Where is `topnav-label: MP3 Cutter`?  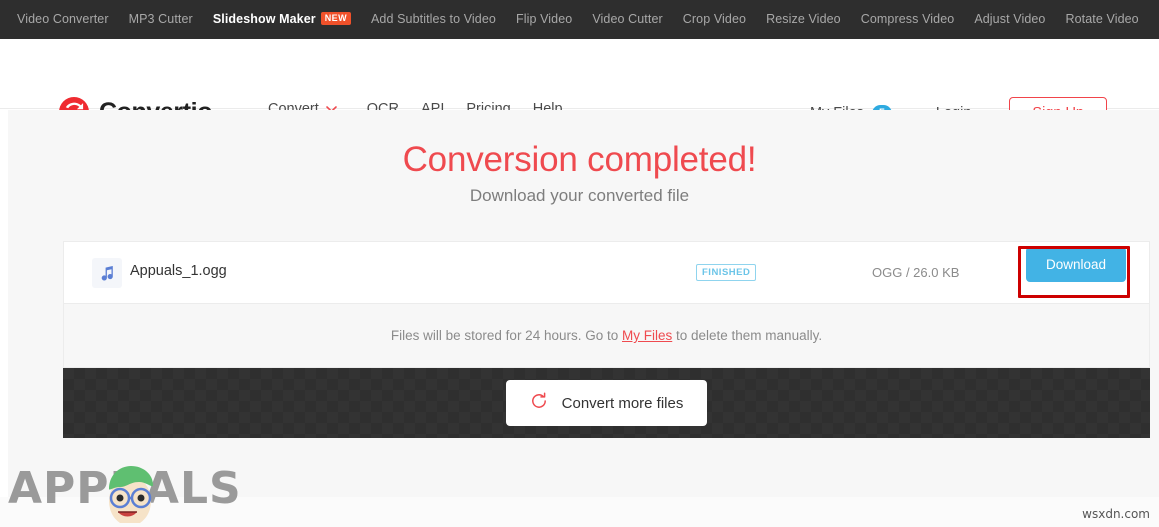
topnav-label: MP3 Cutter is located at coordinates (160, 19).